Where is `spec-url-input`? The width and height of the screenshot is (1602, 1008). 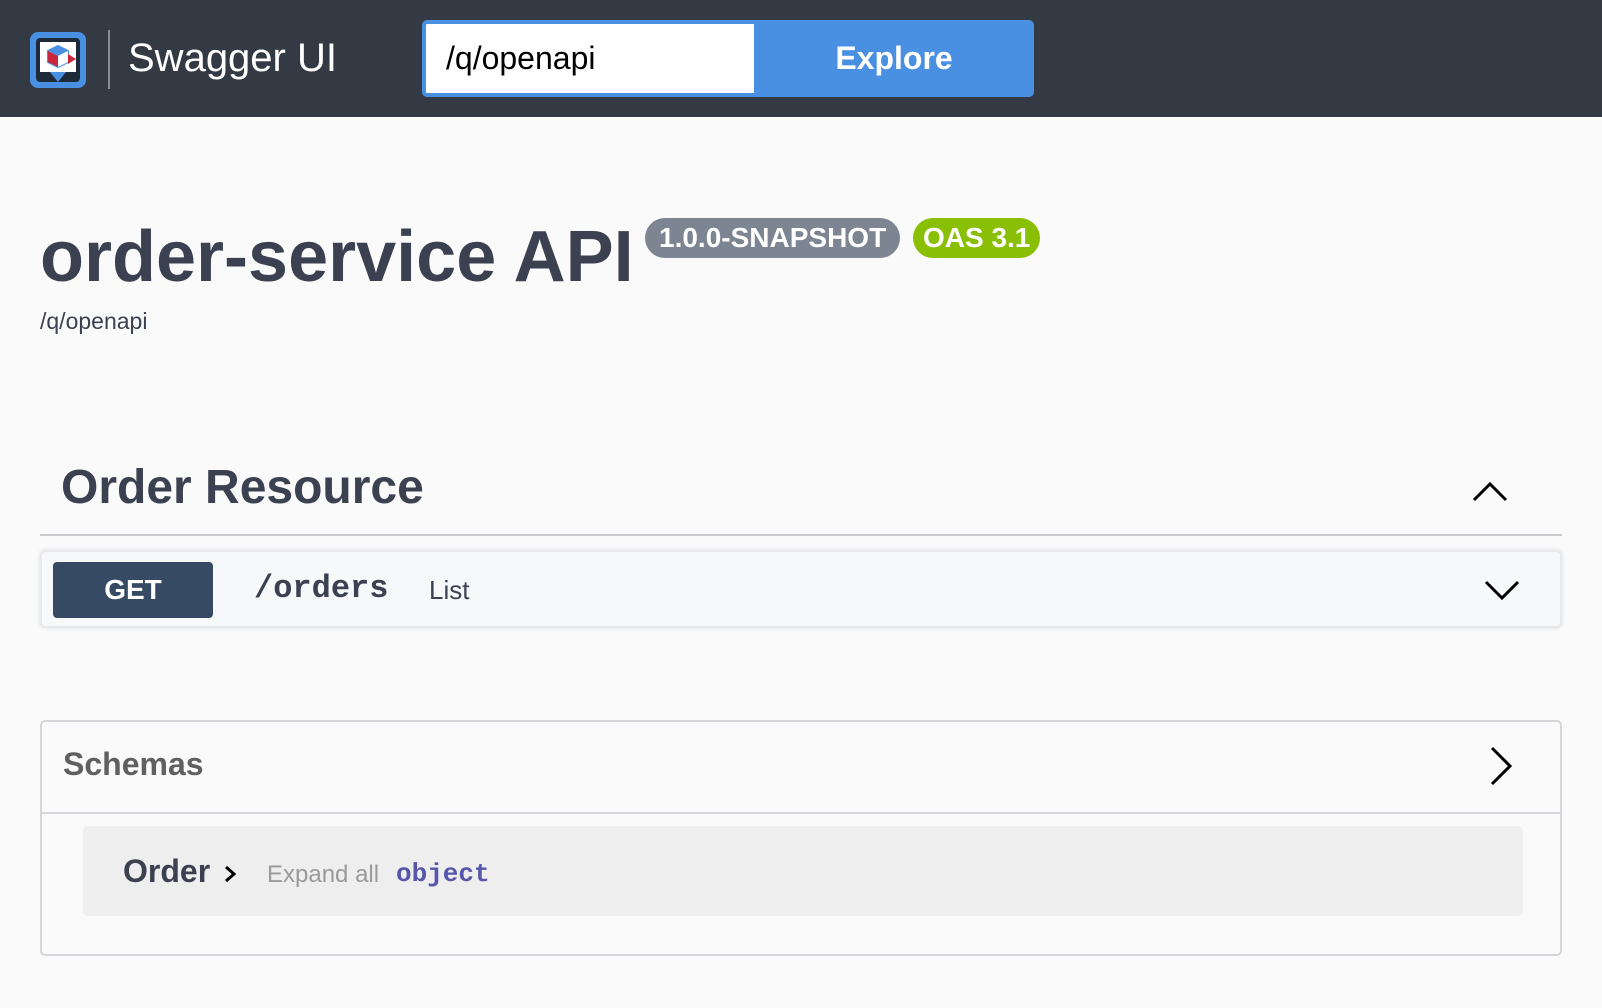 spec-url-input is located at coordinates (588, 58).